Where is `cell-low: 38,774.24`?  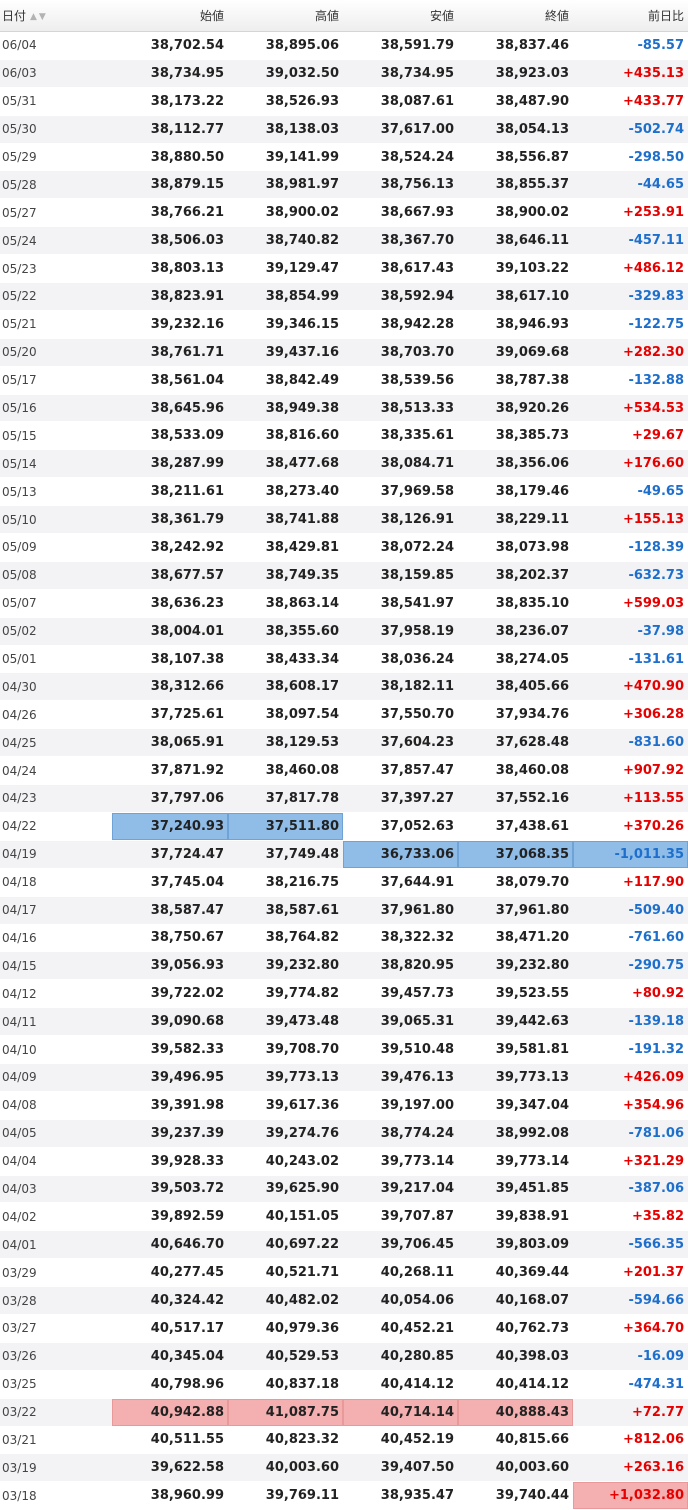
cell-low: 38,774.24 is located at coordinates (400, 1133).